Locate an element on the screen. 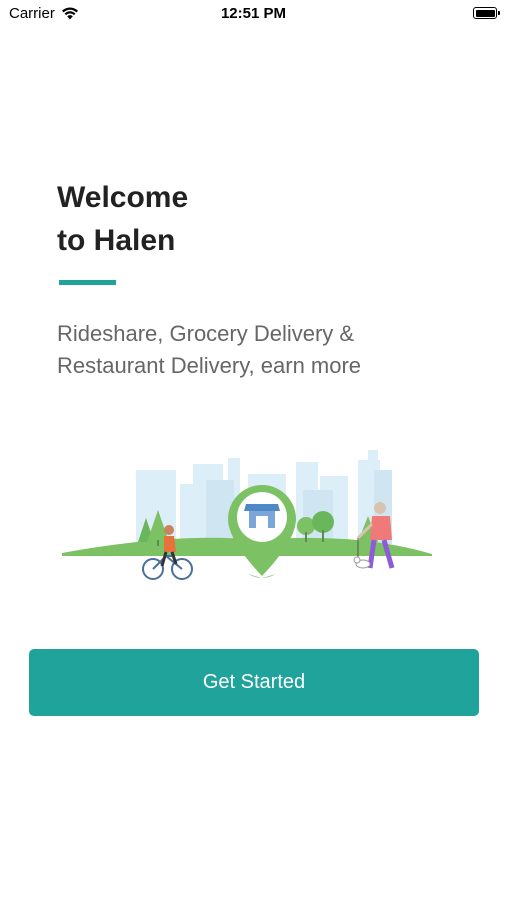 This screenshot has height=900, width=507. welcome-title: Welcome to Halen is located at coordinates (122, 219).